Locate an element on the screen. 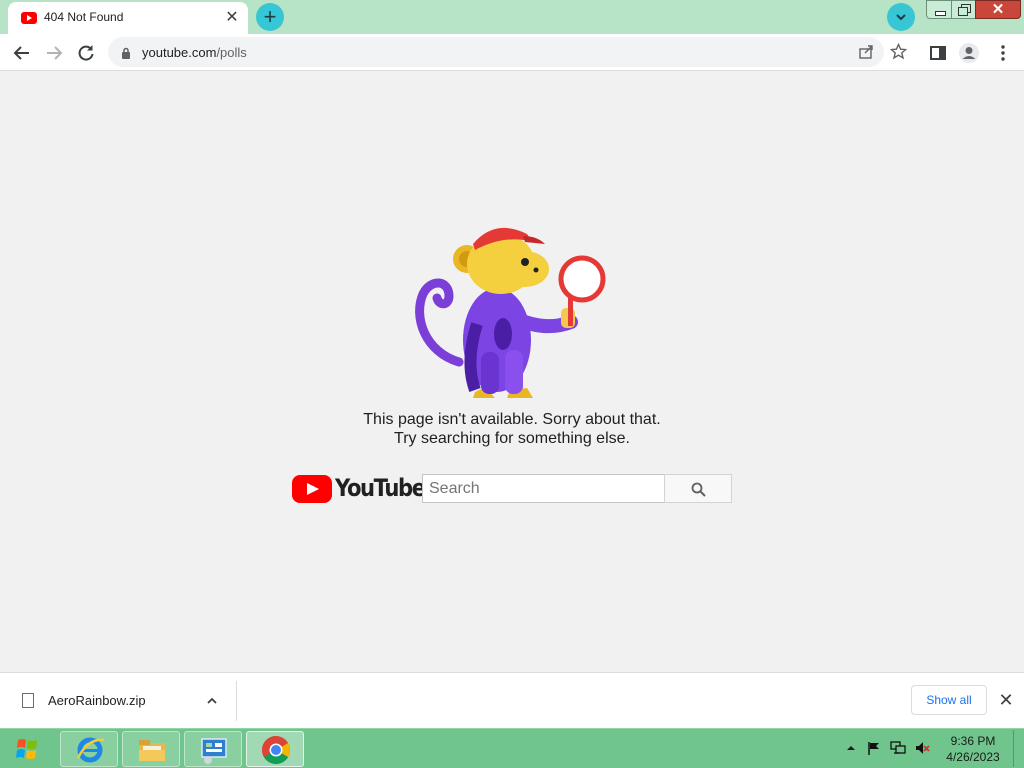 This screenshot has width=1024, height=768. address-bar: youtube.com/polls is located at coordinates (507, 52).